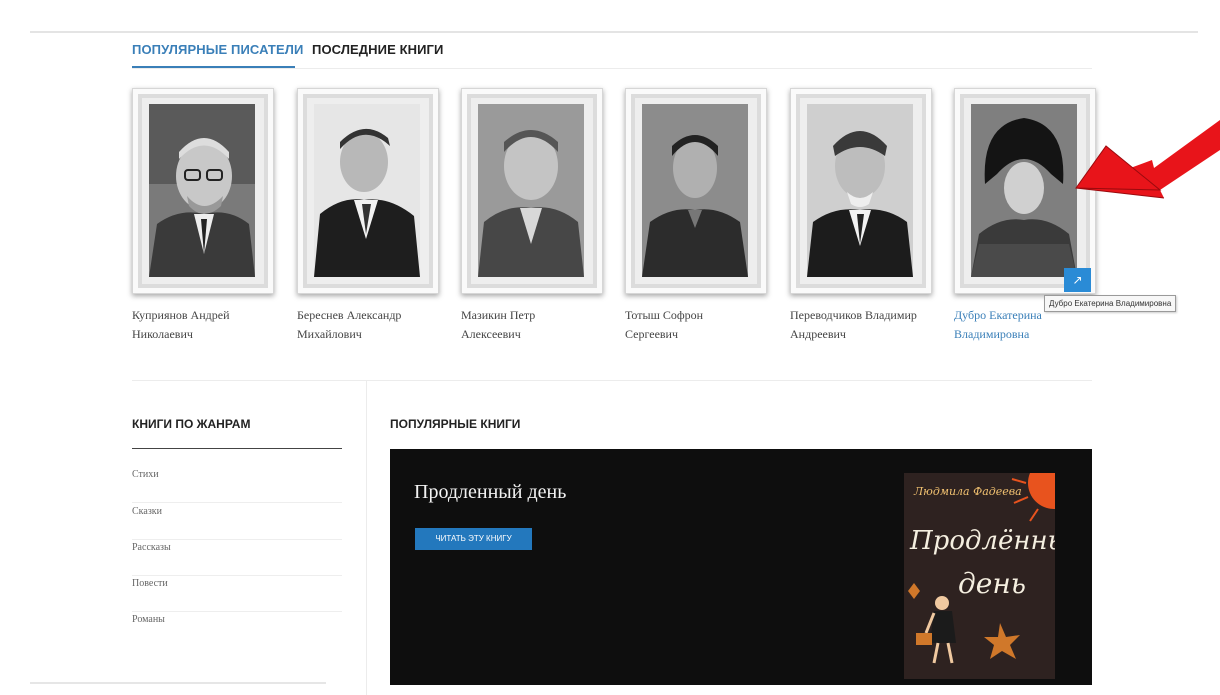 This screenshot has width=1220, height=695. I want to click on genre-item-novels: Романы, so click(237, 630).